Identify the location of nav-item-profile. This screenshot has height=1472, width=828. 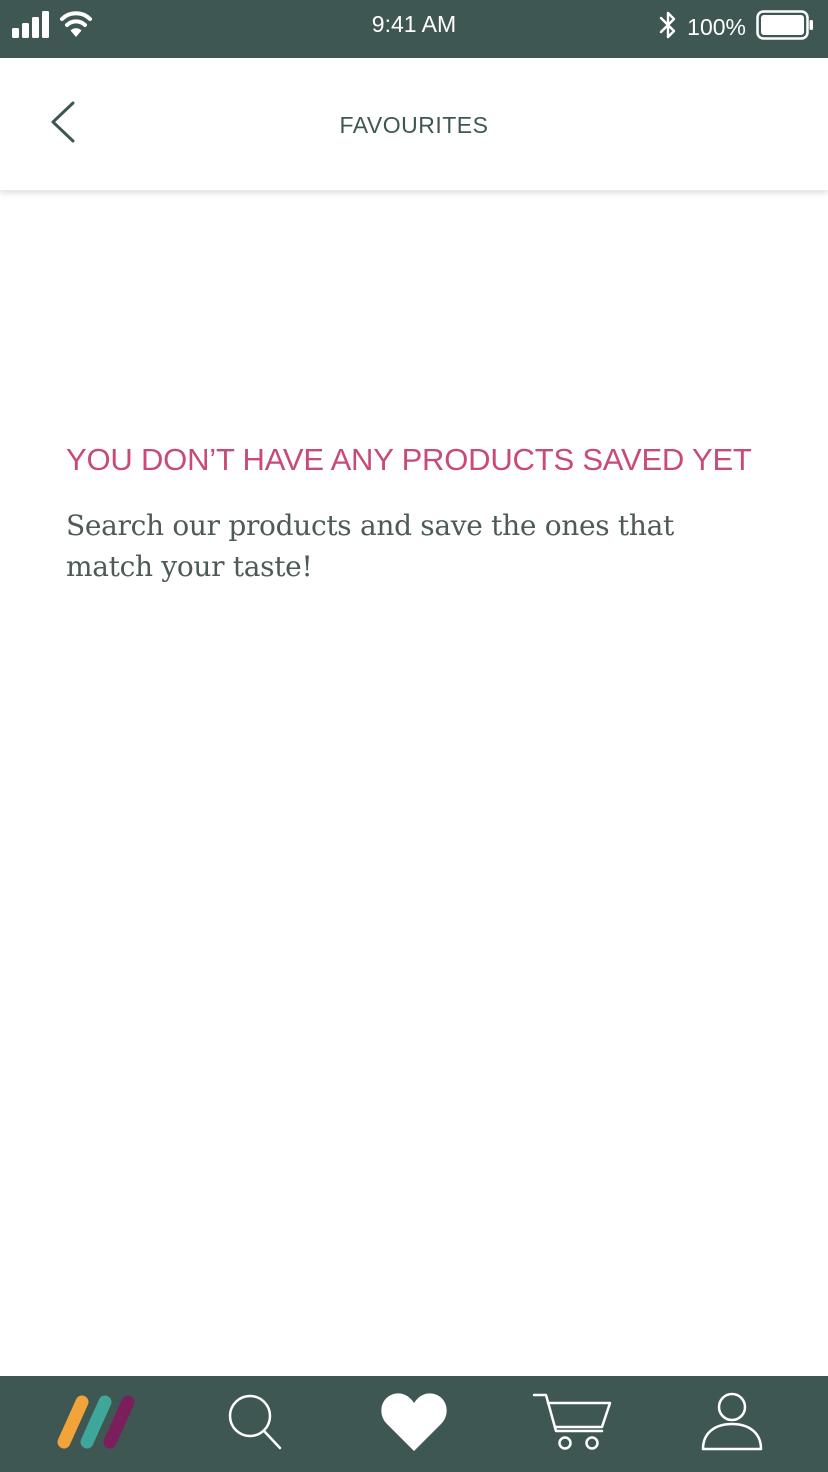
(732, 1424).